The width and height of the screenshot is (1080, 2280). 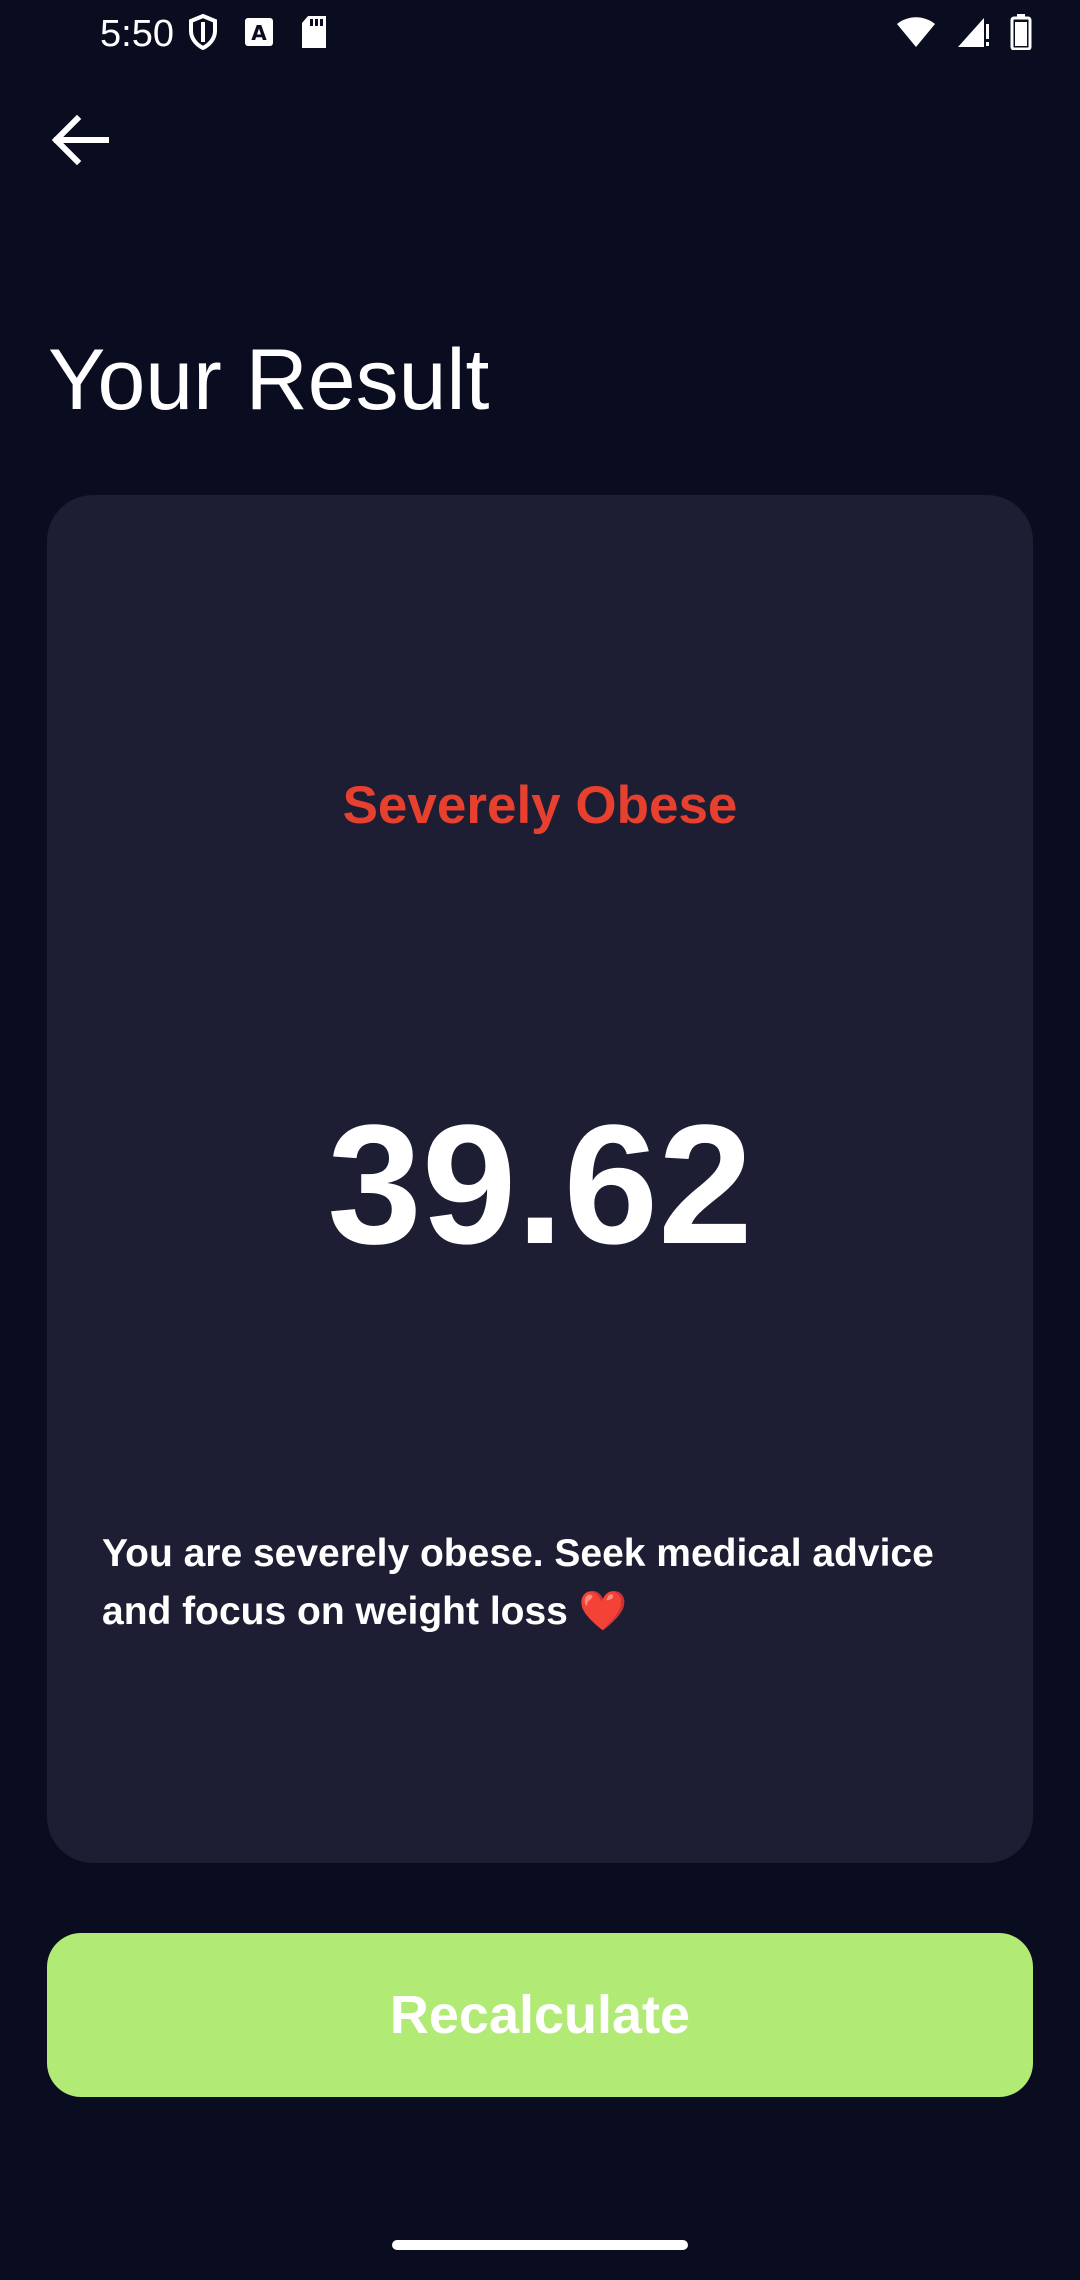 What do you see at coordinates (1021, 34) in the screenshot?
I see `battery-icon` at bounding box center [1021, 34].